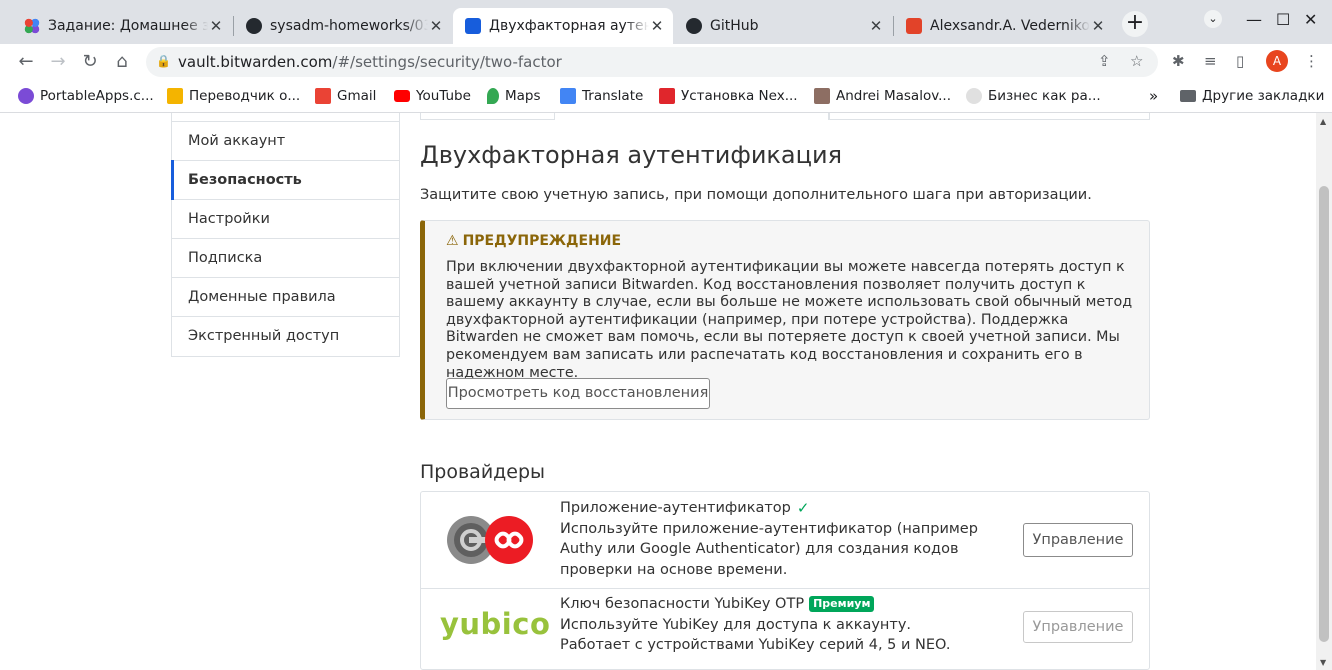 The image size is (1332, 670). I want to click on bookmark-translate: Translate, so click(601, 96).